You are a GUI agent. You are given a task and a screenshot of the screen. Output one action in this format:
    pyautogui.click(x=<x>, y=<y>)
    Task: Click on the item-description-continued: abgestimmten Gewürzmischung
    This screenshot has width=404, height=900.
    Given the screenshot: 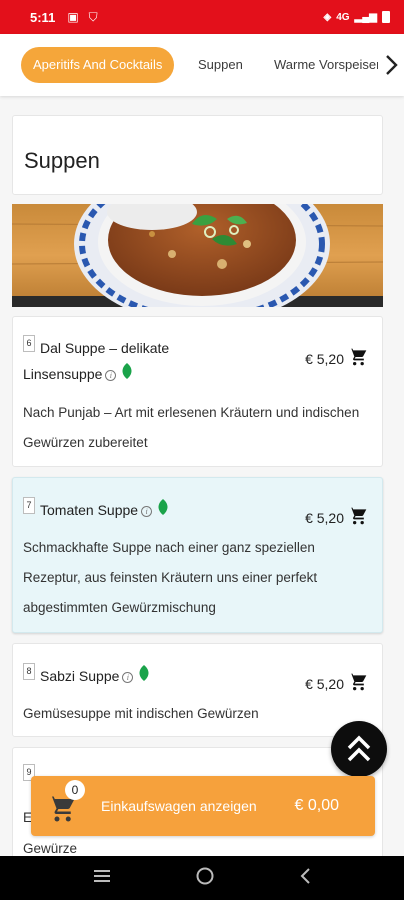 What is the action you would take?
    pyautogui.click(x=119, y=607)
    